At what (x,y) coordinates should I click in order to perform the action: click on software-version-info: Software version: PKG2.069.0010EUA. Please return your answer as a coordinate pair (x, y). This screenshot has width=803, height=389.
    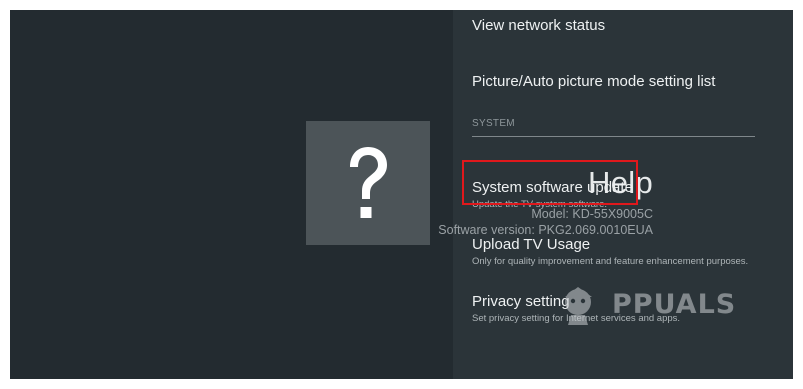
    Looking at the image, I should click on (545, 230).